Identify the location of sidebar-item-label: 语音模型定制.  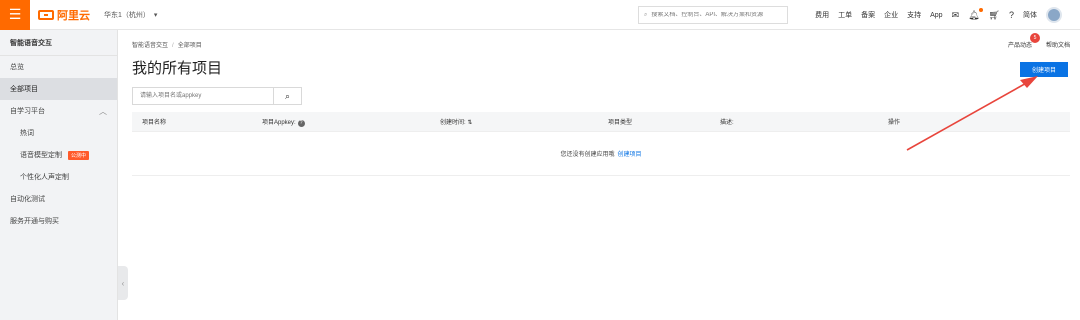
(41, 155).